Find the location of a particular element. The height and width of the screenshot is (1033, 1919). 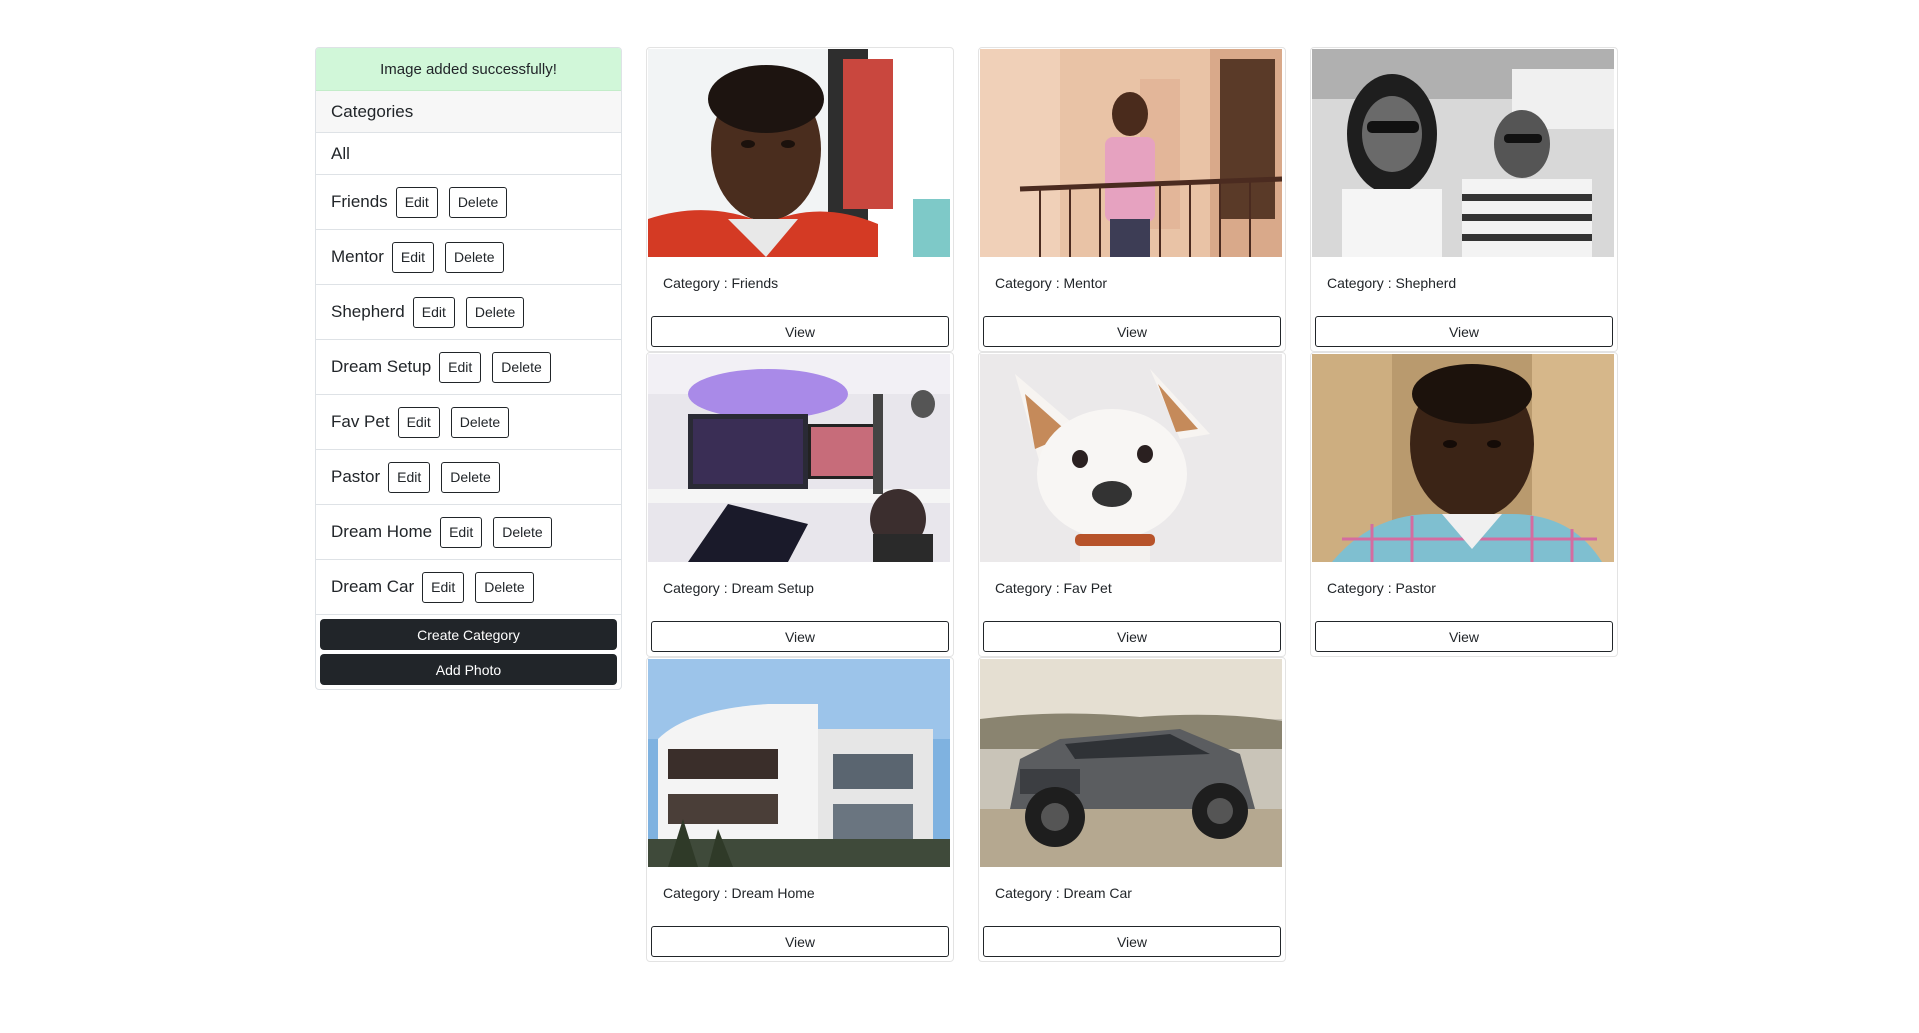

photo-card: Category : Dream Car View is located at coordinates (1132, 809).